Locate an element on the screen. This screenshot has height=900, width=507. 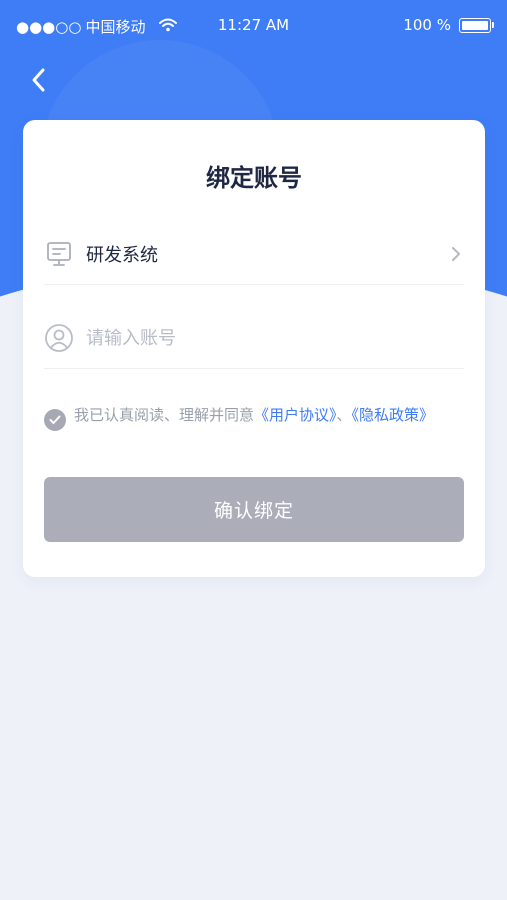
user-agreement-link: 《用户协议》 is located at coordinates (295, 415).